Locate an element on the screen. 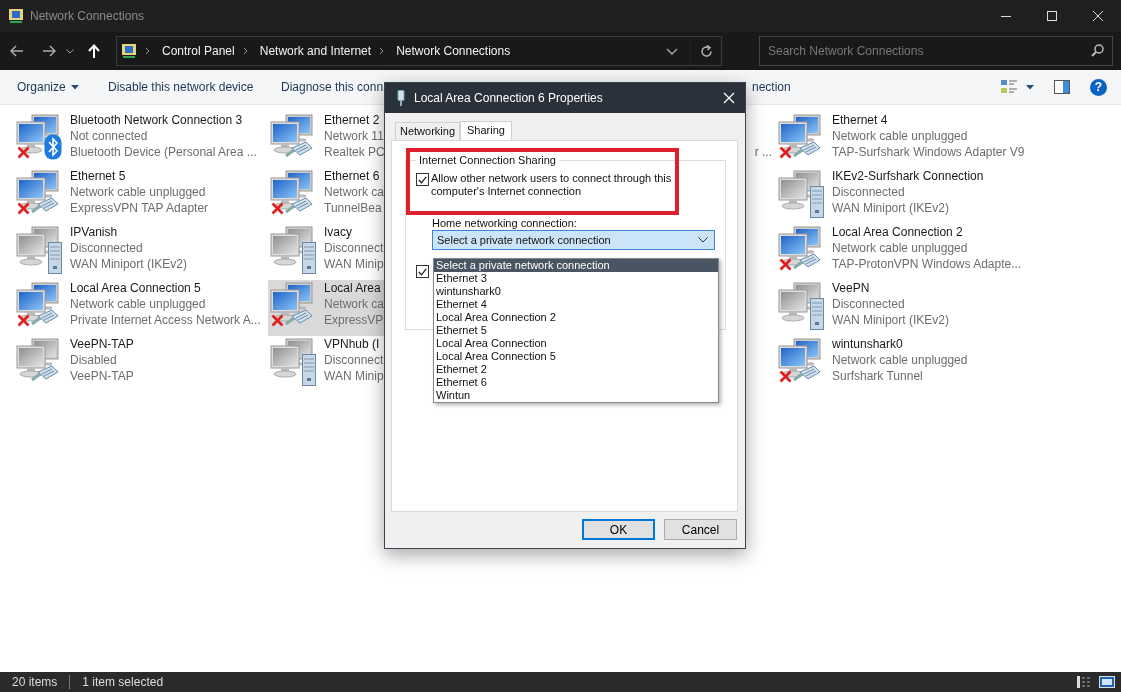  device-name: TAP-Surfshark Windows Adapter V9 is located at coordinates (928, 152).